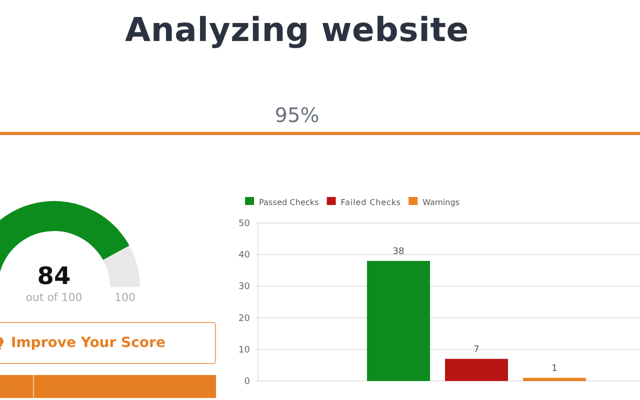 This screenshot has width=640, height=400. What do you see at coordinates (244, 319) in the screenshot?
I see `axis-tick-label: 20` at bounding box center [244, 319].